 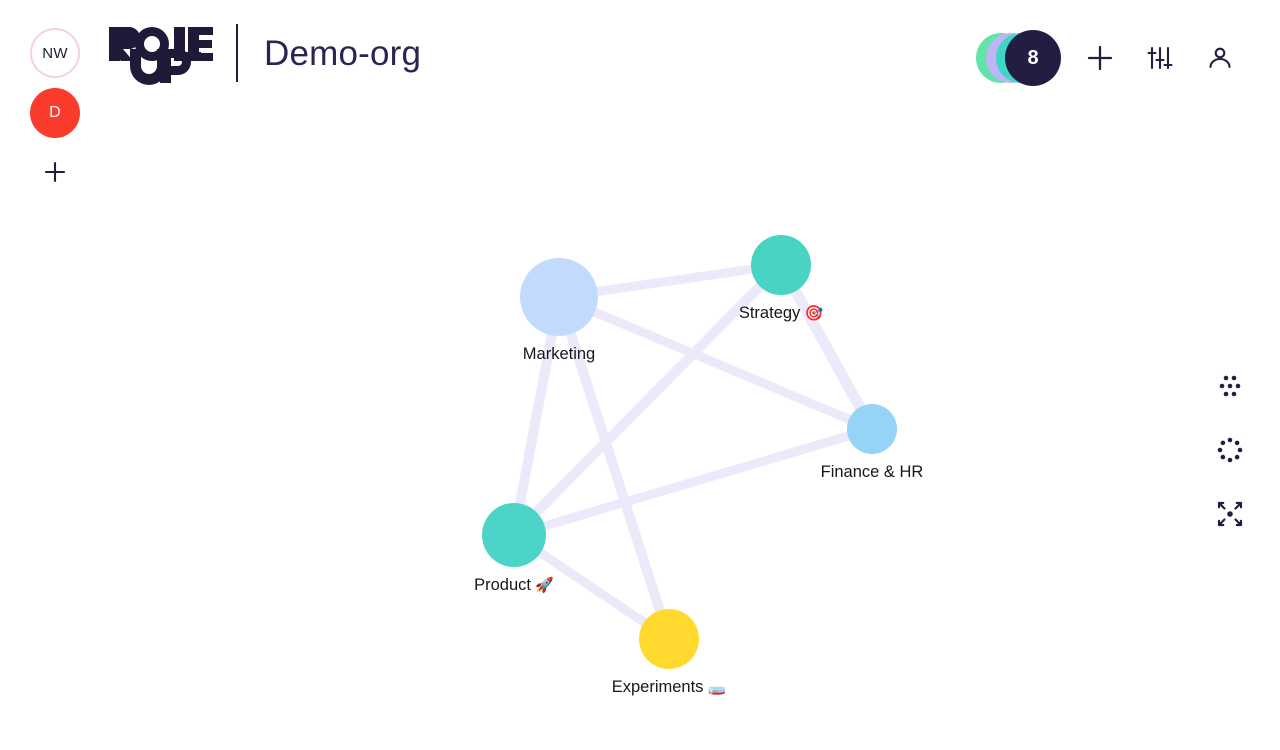 I want to click on graph-edge, so click(x=715, y=363).